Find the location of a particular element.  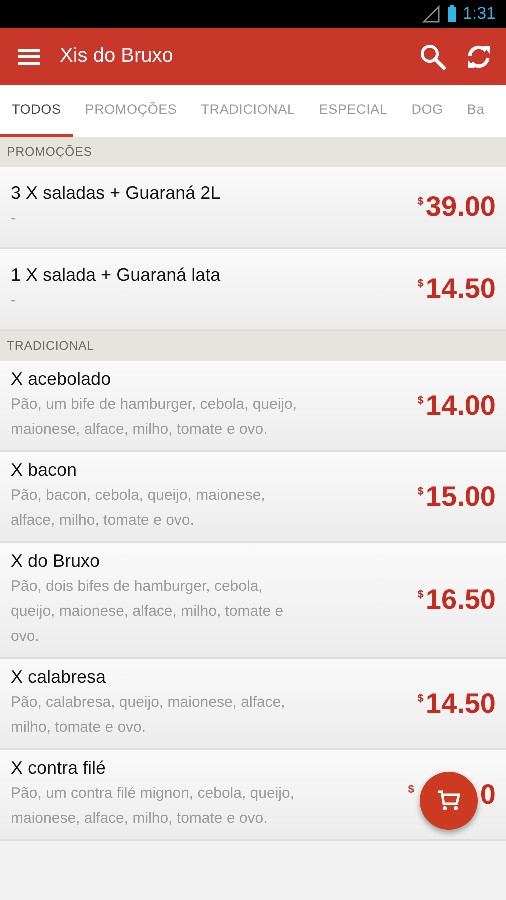

menu-item-row: X contra filé Pão, um contra filé mignon, cebola, queijo, maionese, alface, milho, tomate e ovo. $ 0 is located at coordinates (253, 795).